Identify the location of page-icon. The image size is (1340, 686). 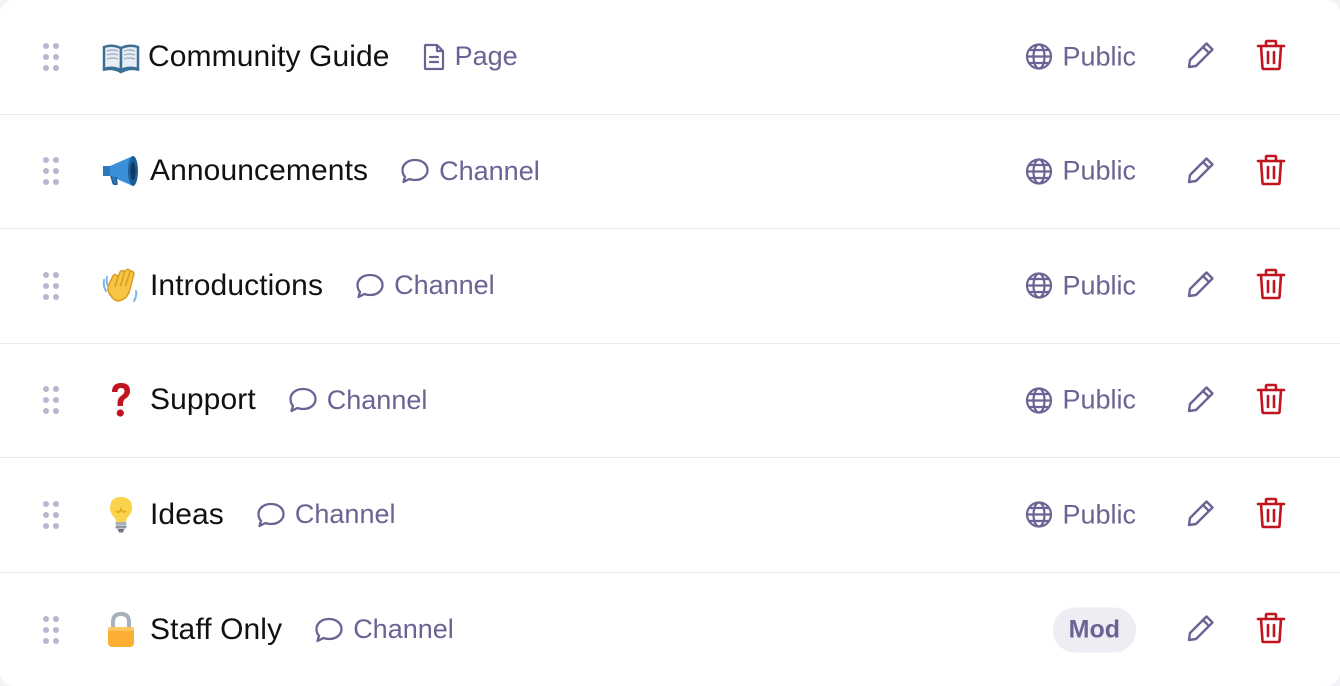
(434, 57).